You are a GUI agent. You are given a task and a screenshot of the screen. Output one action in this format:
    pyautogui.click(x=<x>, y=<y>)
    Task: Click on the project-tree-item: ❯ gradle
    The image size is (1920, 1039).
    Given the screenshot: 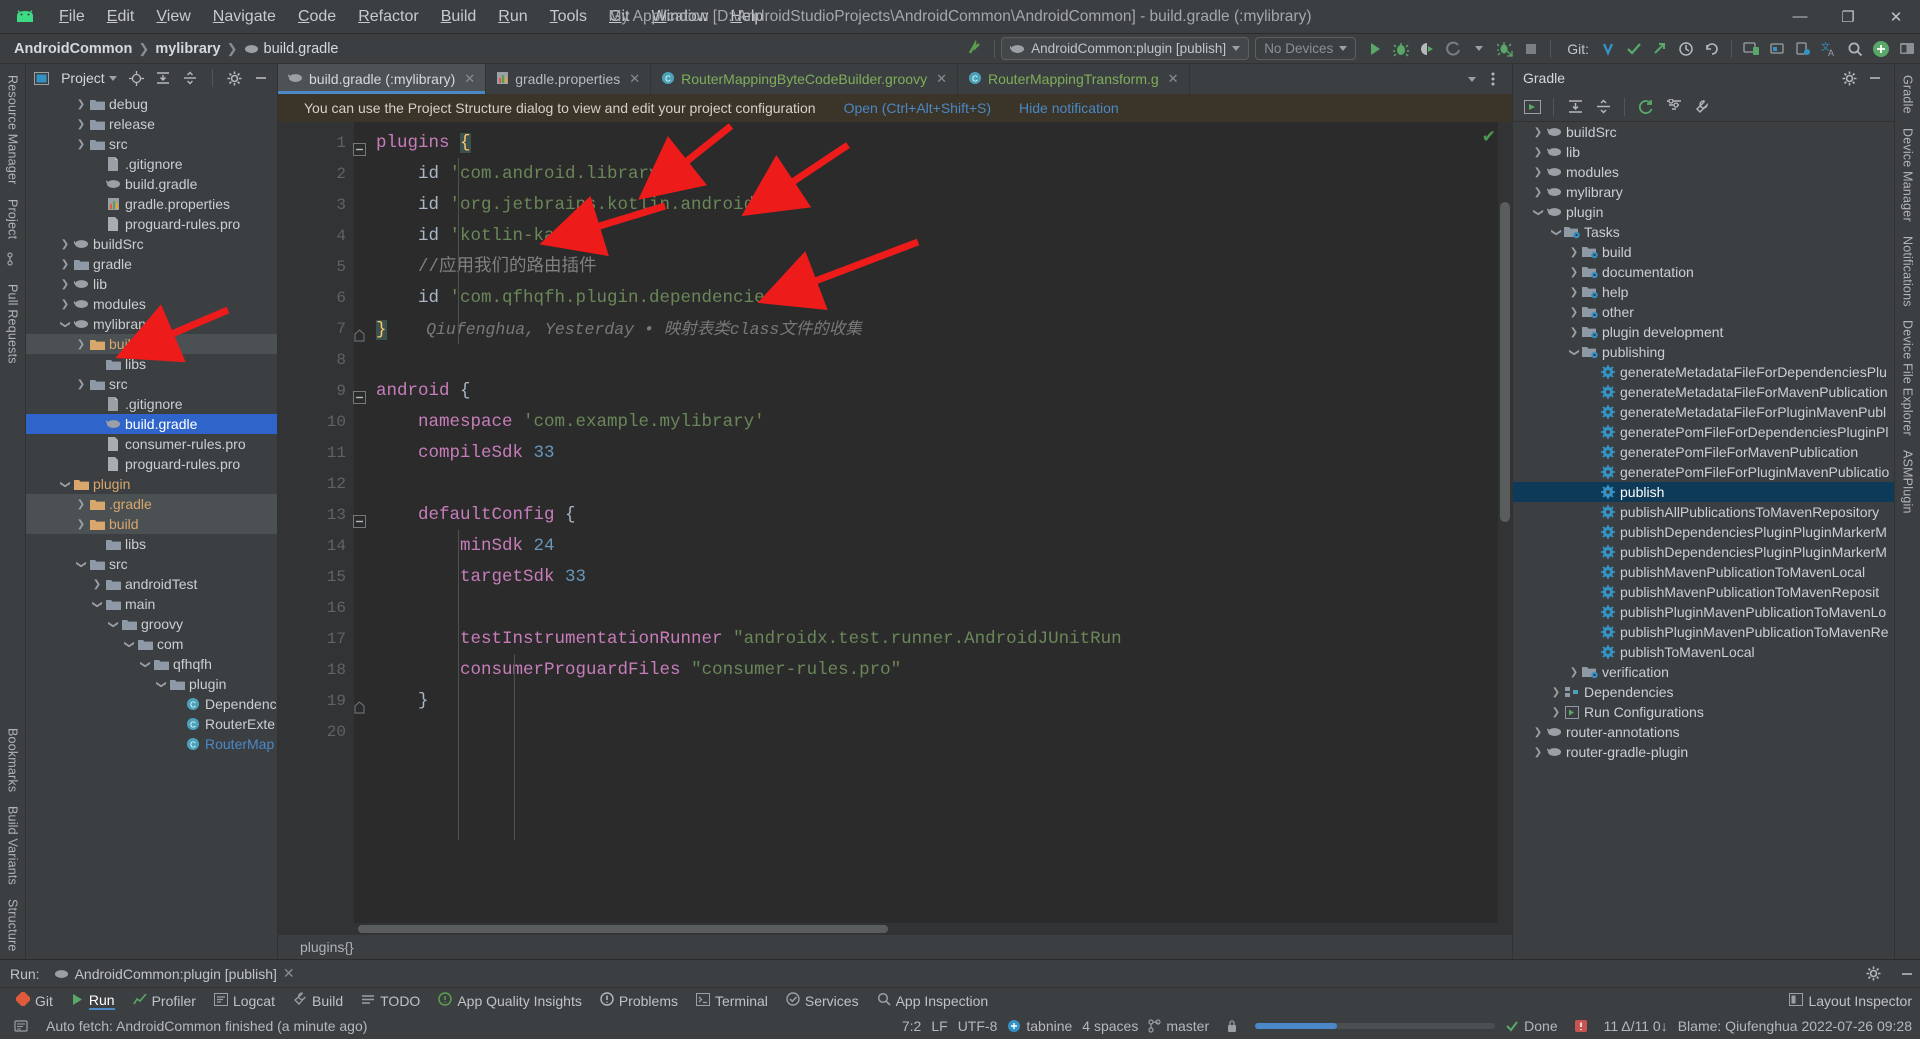 What is the action you would take?
    pyautogui.click(x=151, y=264)
    